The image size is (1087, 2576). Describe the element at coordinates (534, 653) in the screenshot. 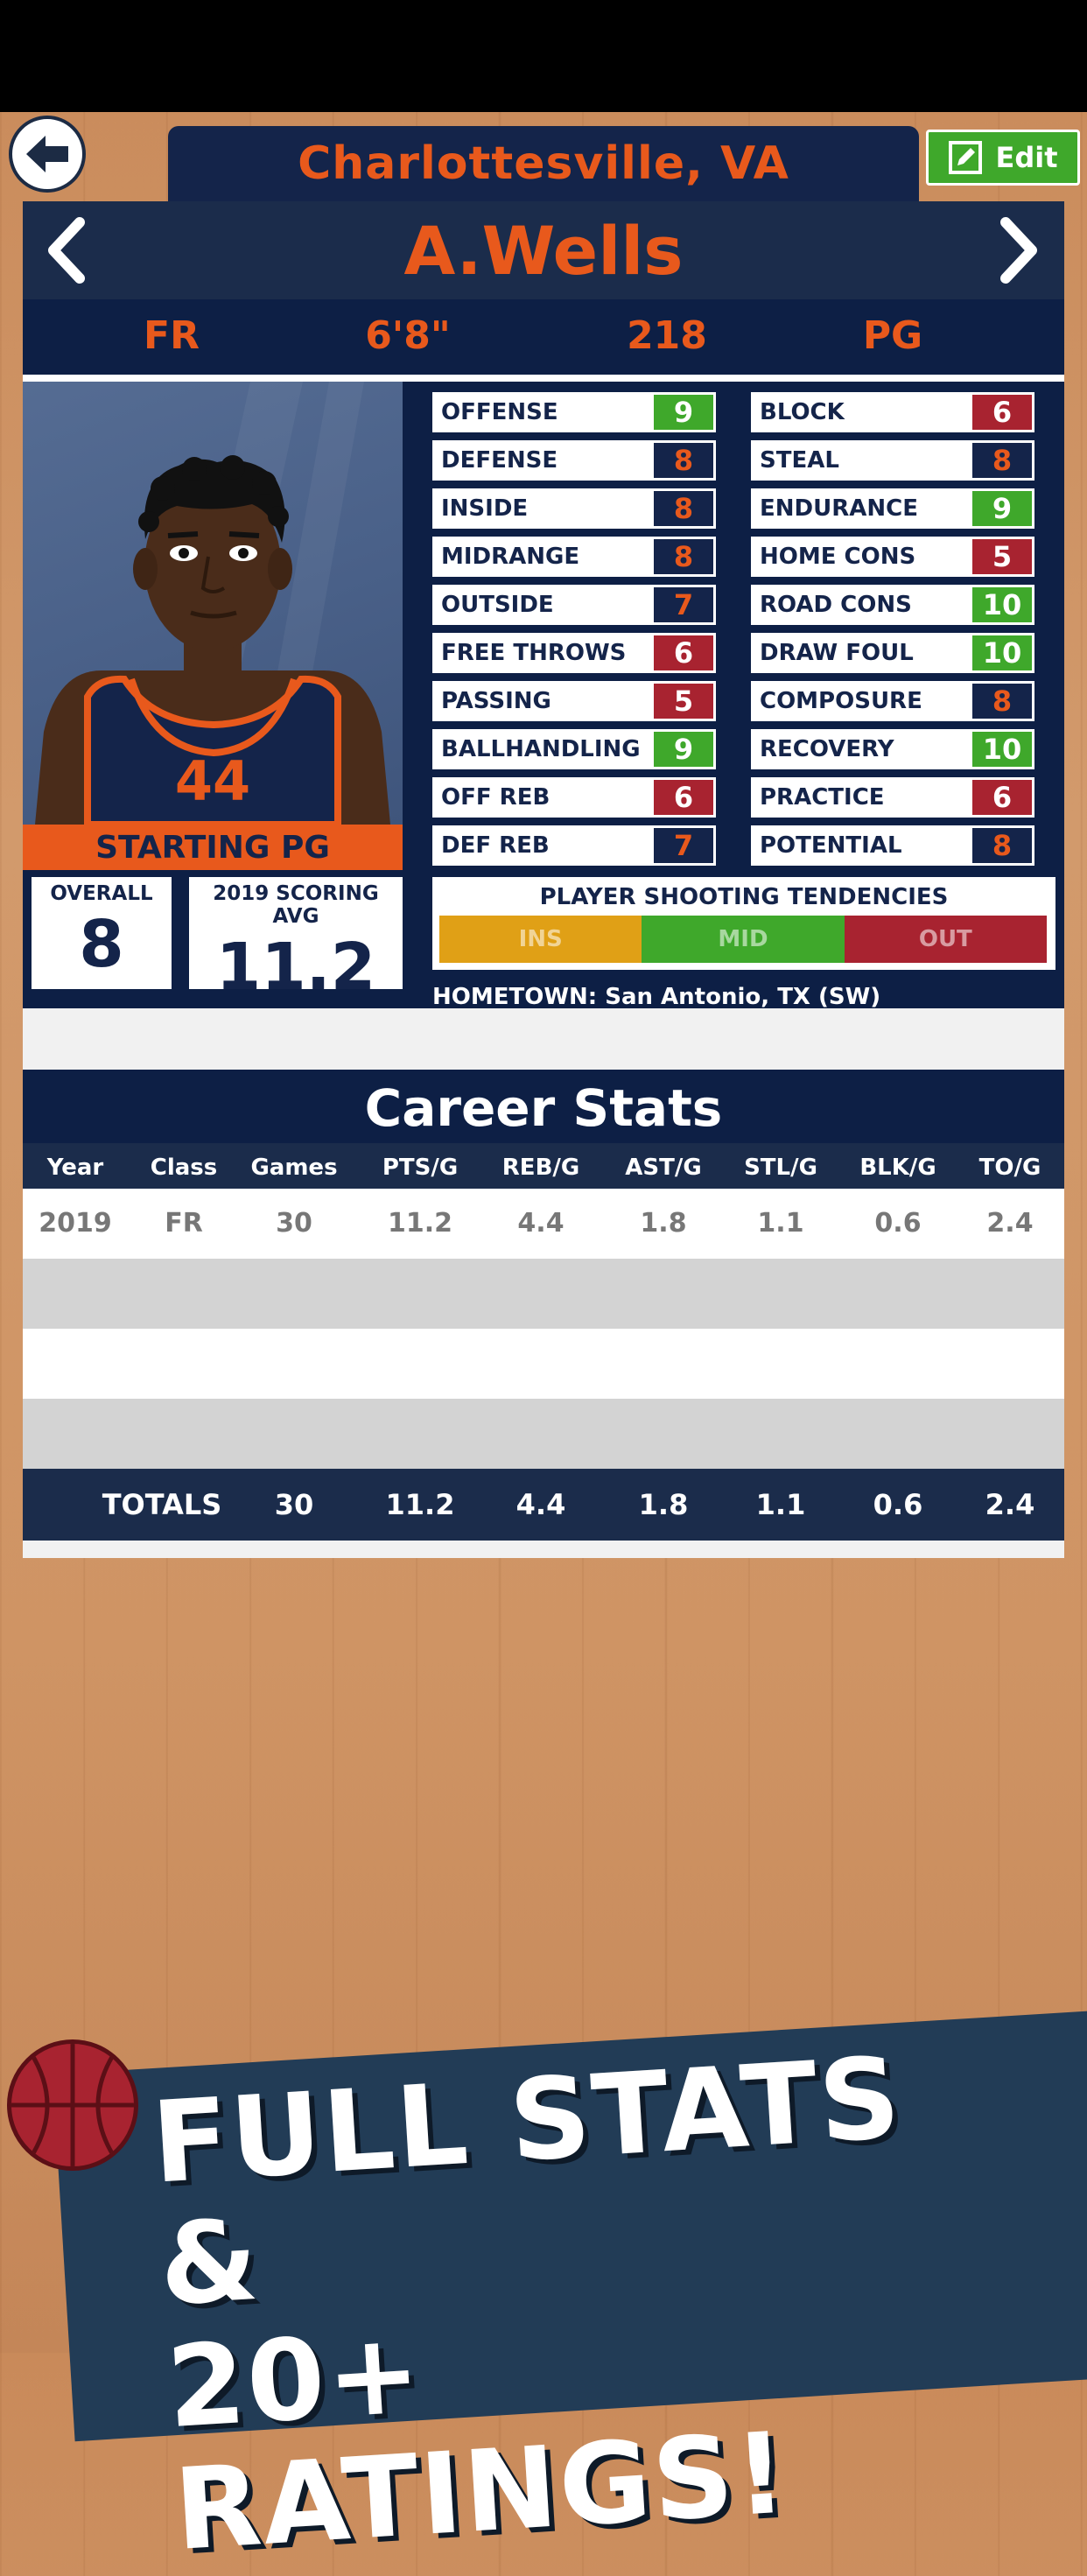

I see `rating-label: FREE THROWS` at that location.